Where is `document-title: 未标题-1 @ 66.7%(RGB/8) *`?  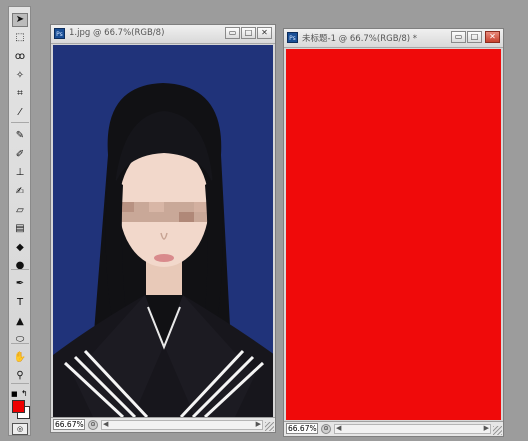
document-title: 未标题-1 @ 66.7%(RGB/8) * is located at coordinates (360, 39).